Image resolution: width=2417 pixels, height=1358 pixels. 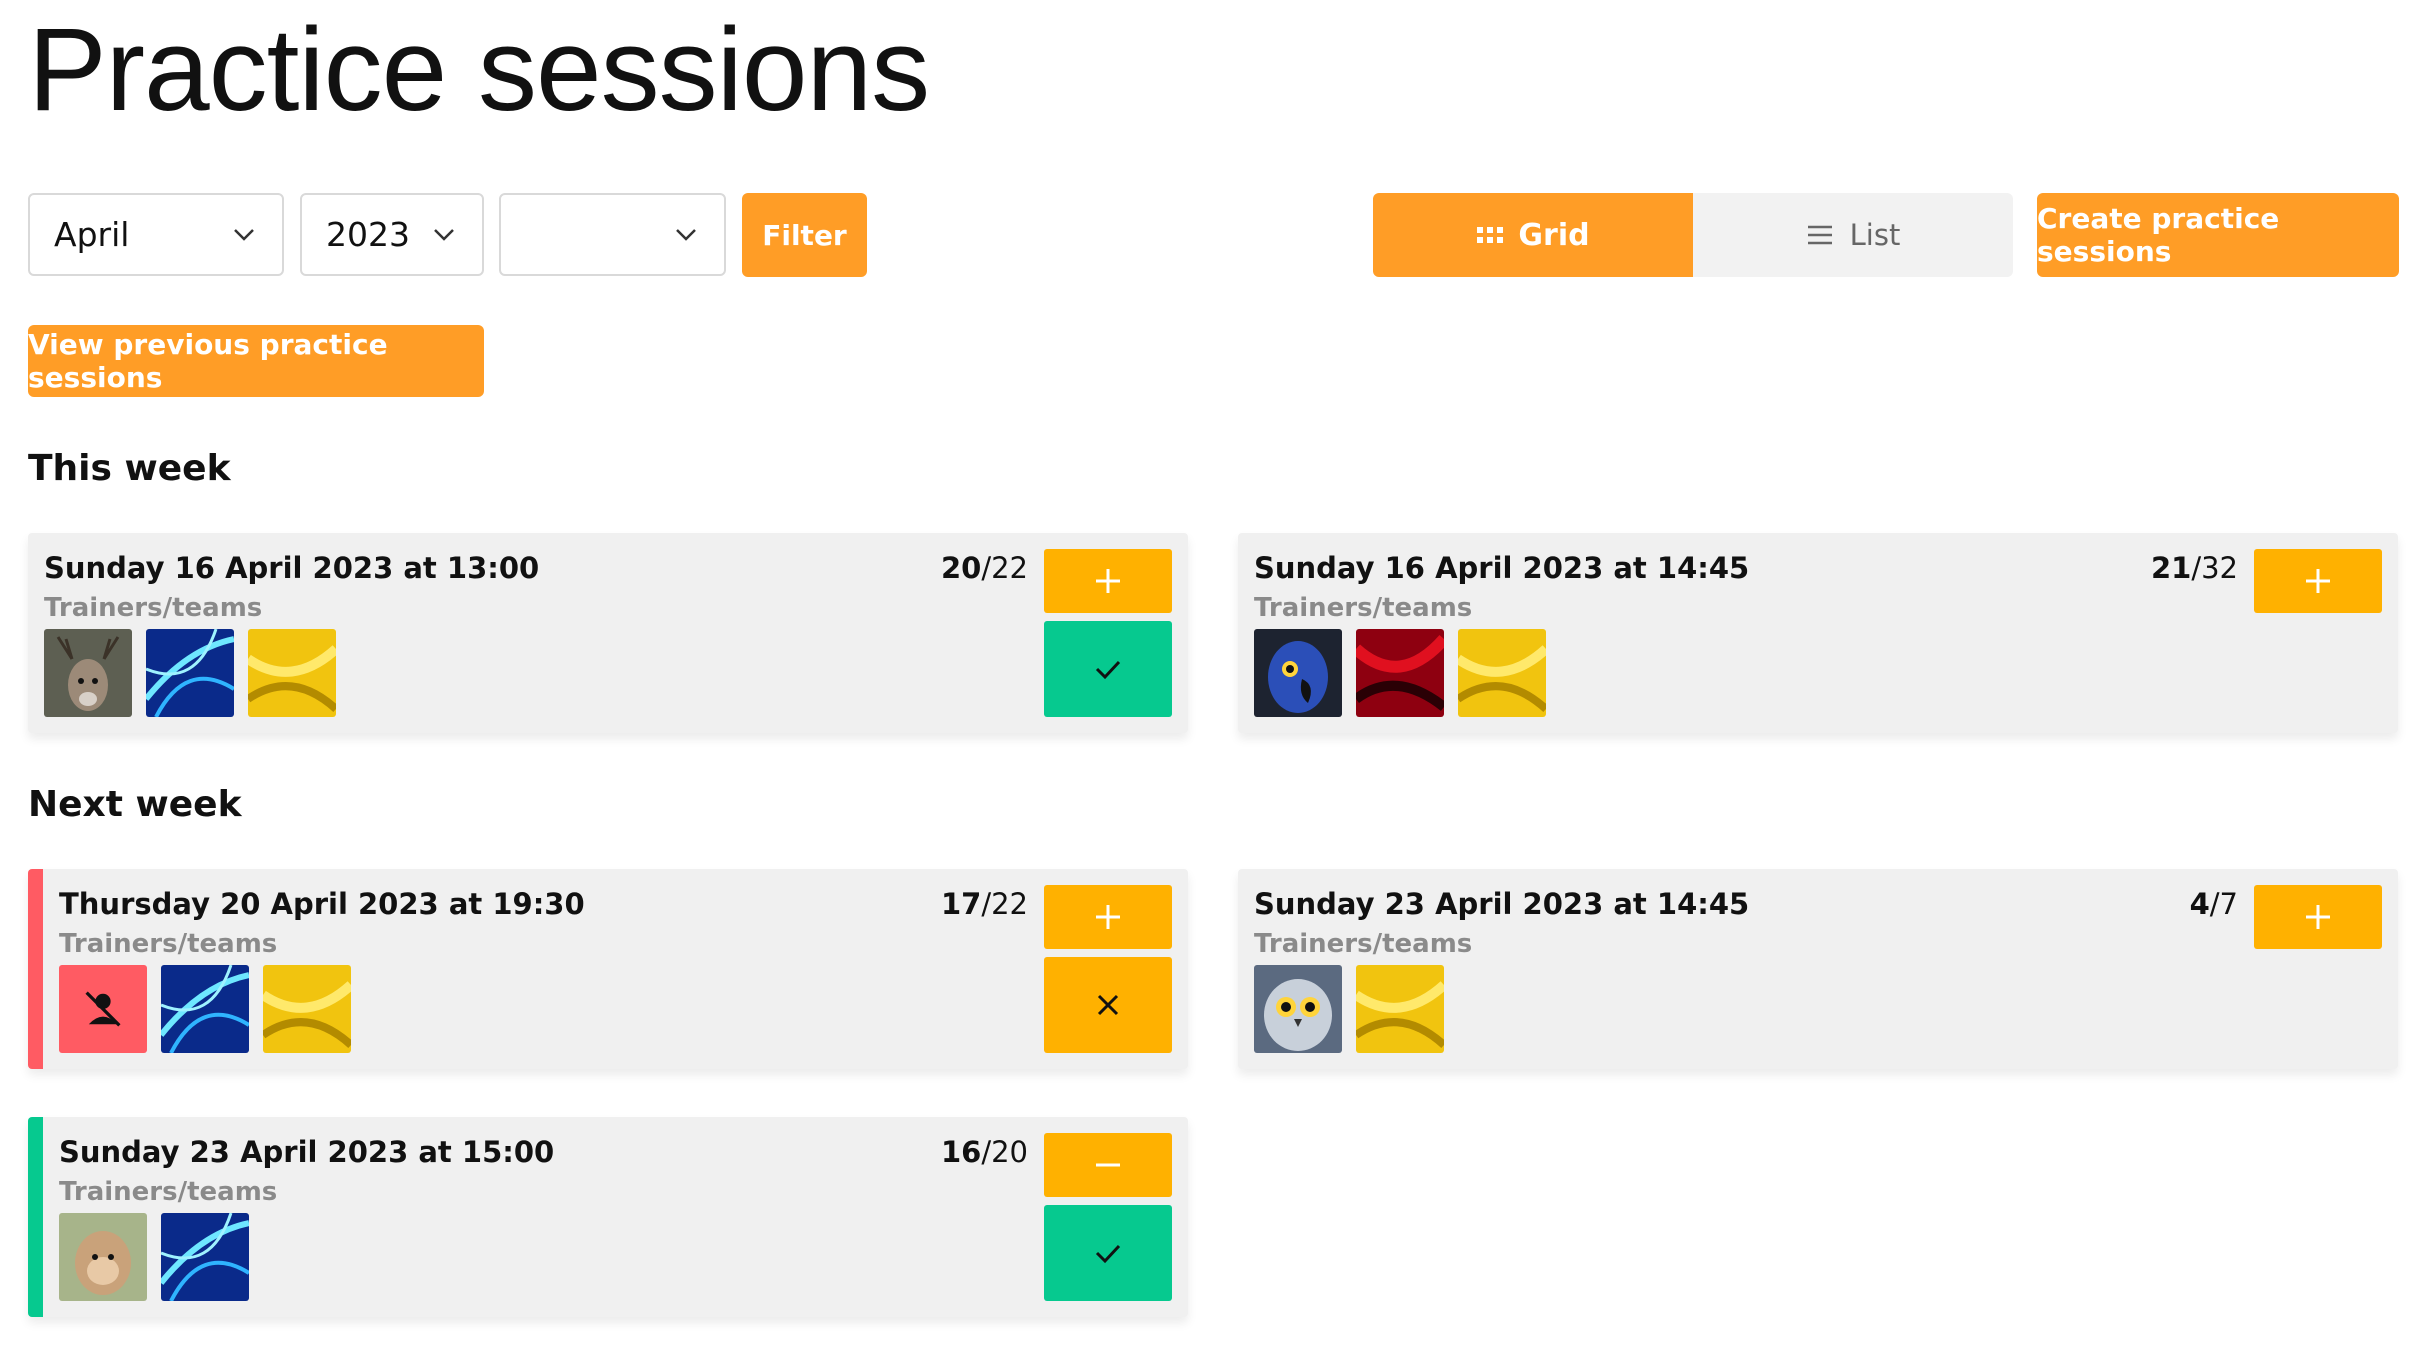 What do you see at coordinates (129, 468) in the screenshot?
I see `section-heading-this-week: This week` at bounding box center [129, 468].